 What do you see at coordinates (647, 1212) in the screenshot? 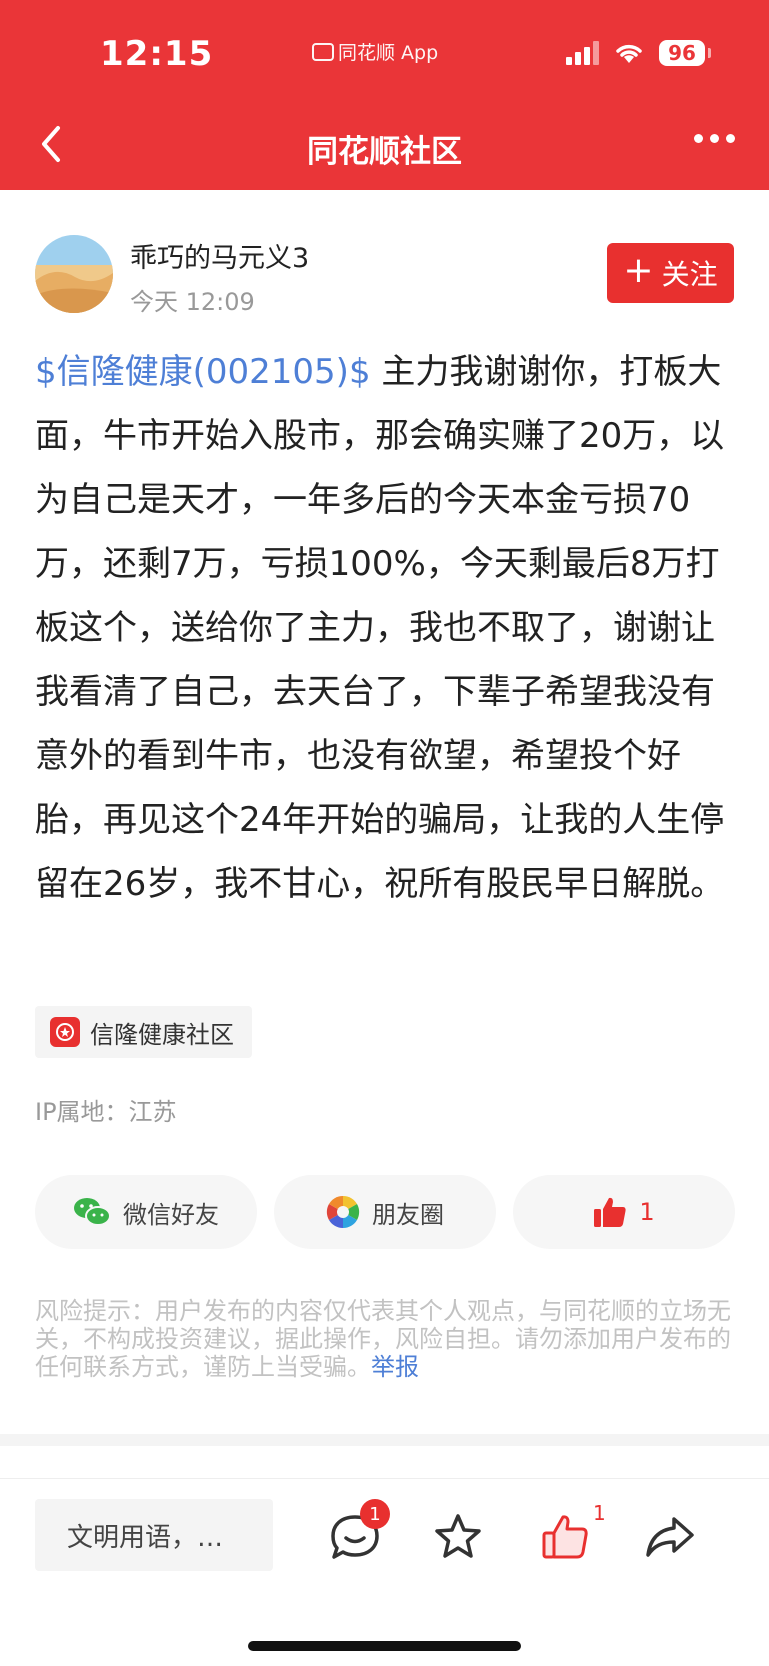
I see `like-count: 1` at bounding box center [647, 1212].